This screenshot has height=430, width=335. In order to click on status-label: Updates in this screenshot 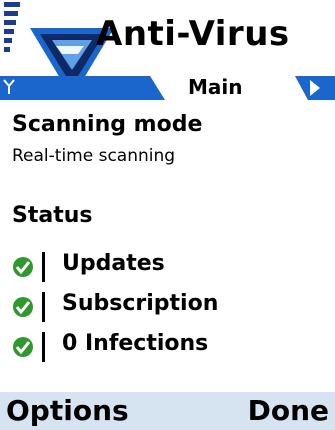, I will do `click(113, 263)`.